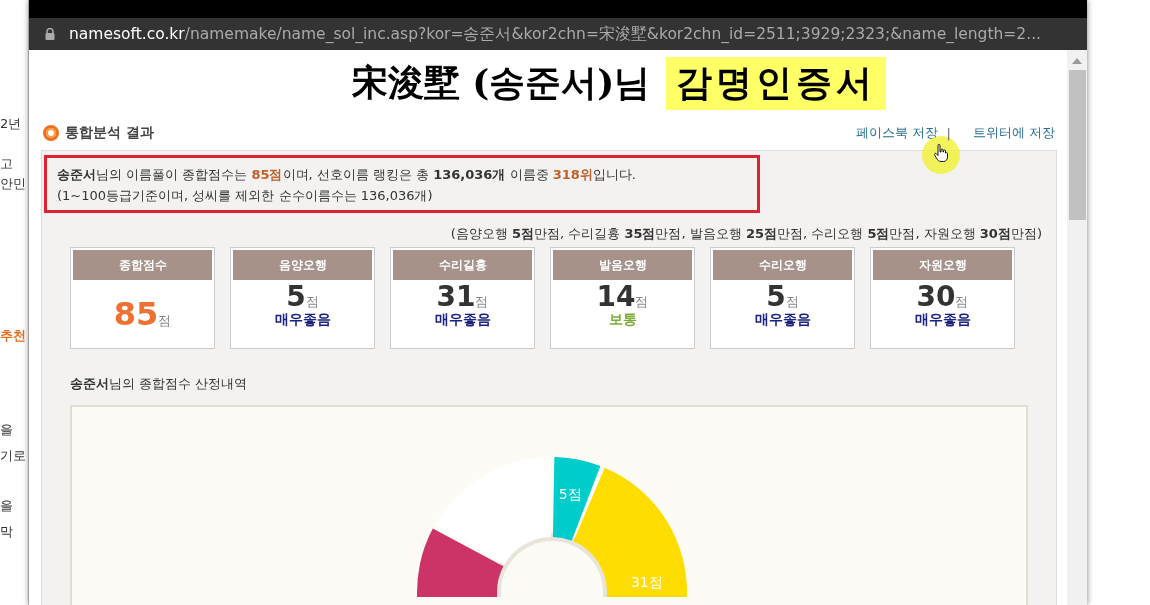 This screenshot has width=1150, height=605. I want to click on breakdown-title: 송준서님의 종합점수 산정내역, so click(159, 384).